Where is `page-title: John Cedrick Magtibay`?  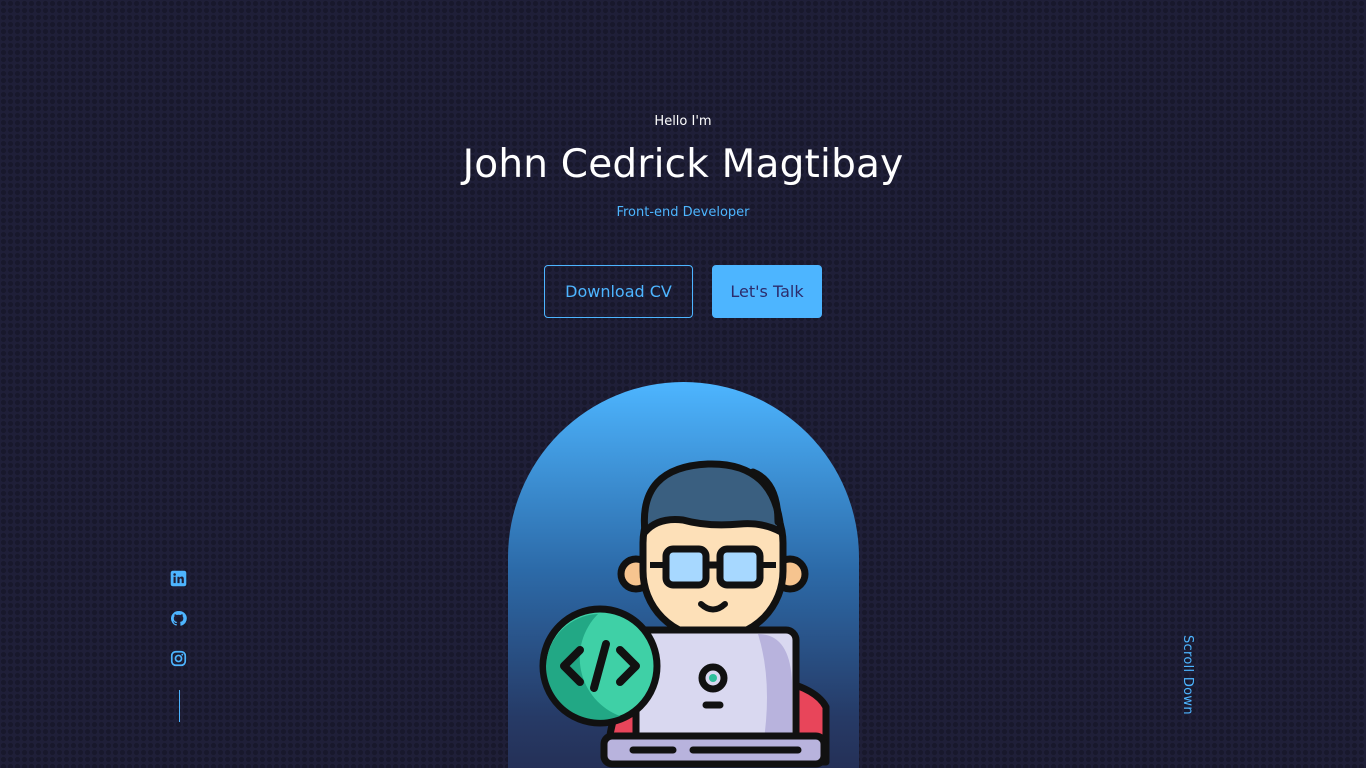
page-title: John Cedrick Magtibay is located at coordinates (683, 164).